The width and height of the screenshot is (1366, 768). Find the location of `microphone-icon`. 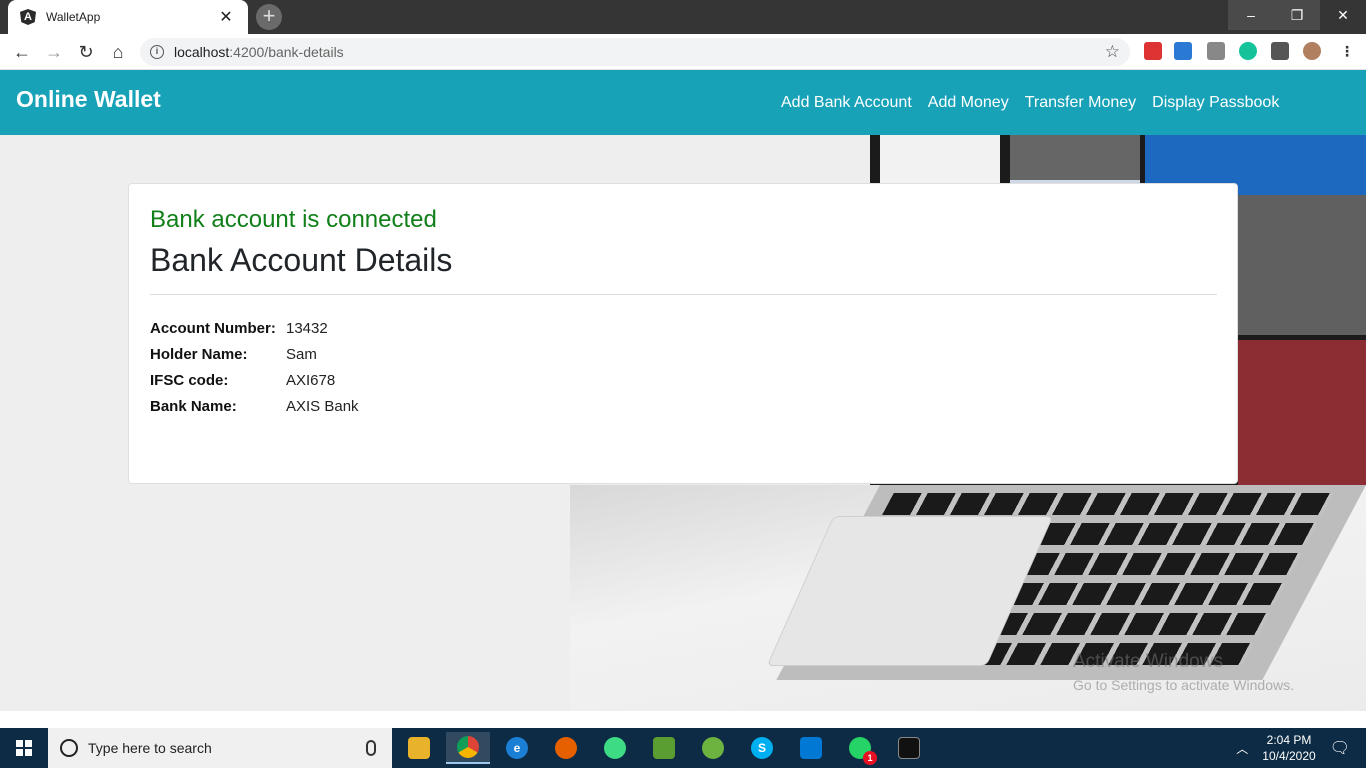

microphone-icon is located at coordinates (371, 748).